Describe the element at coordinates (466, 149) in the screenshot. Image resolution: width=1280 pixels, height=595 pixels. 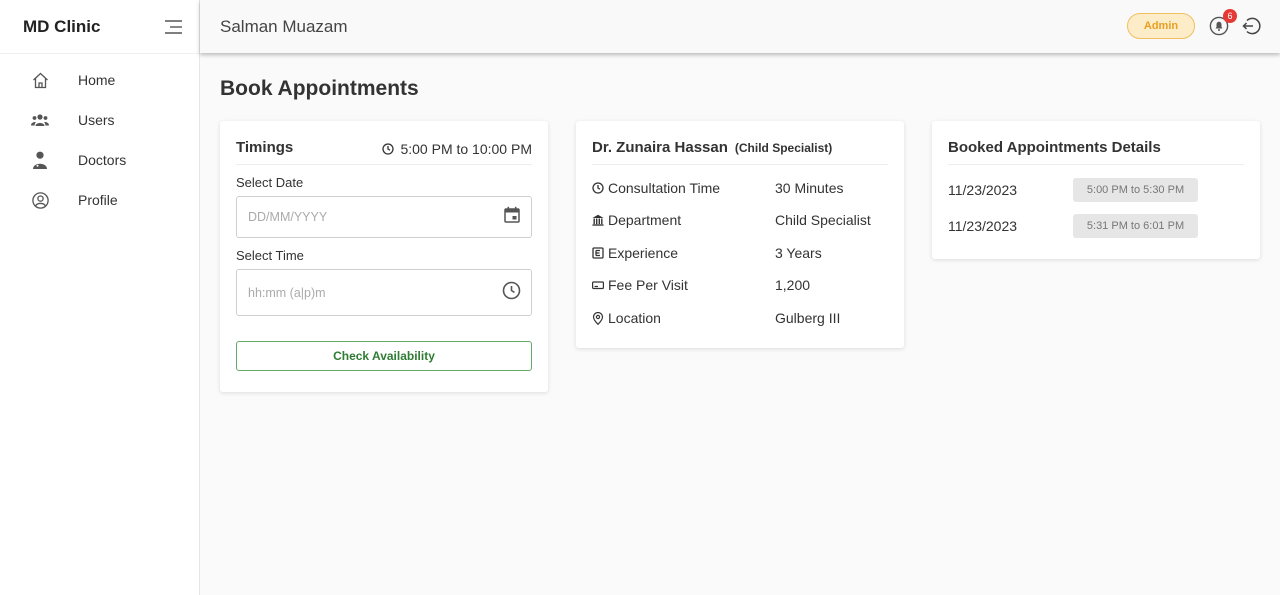
I see `timing-range-text: 5:00 PM to 10:00 PM` at that location.